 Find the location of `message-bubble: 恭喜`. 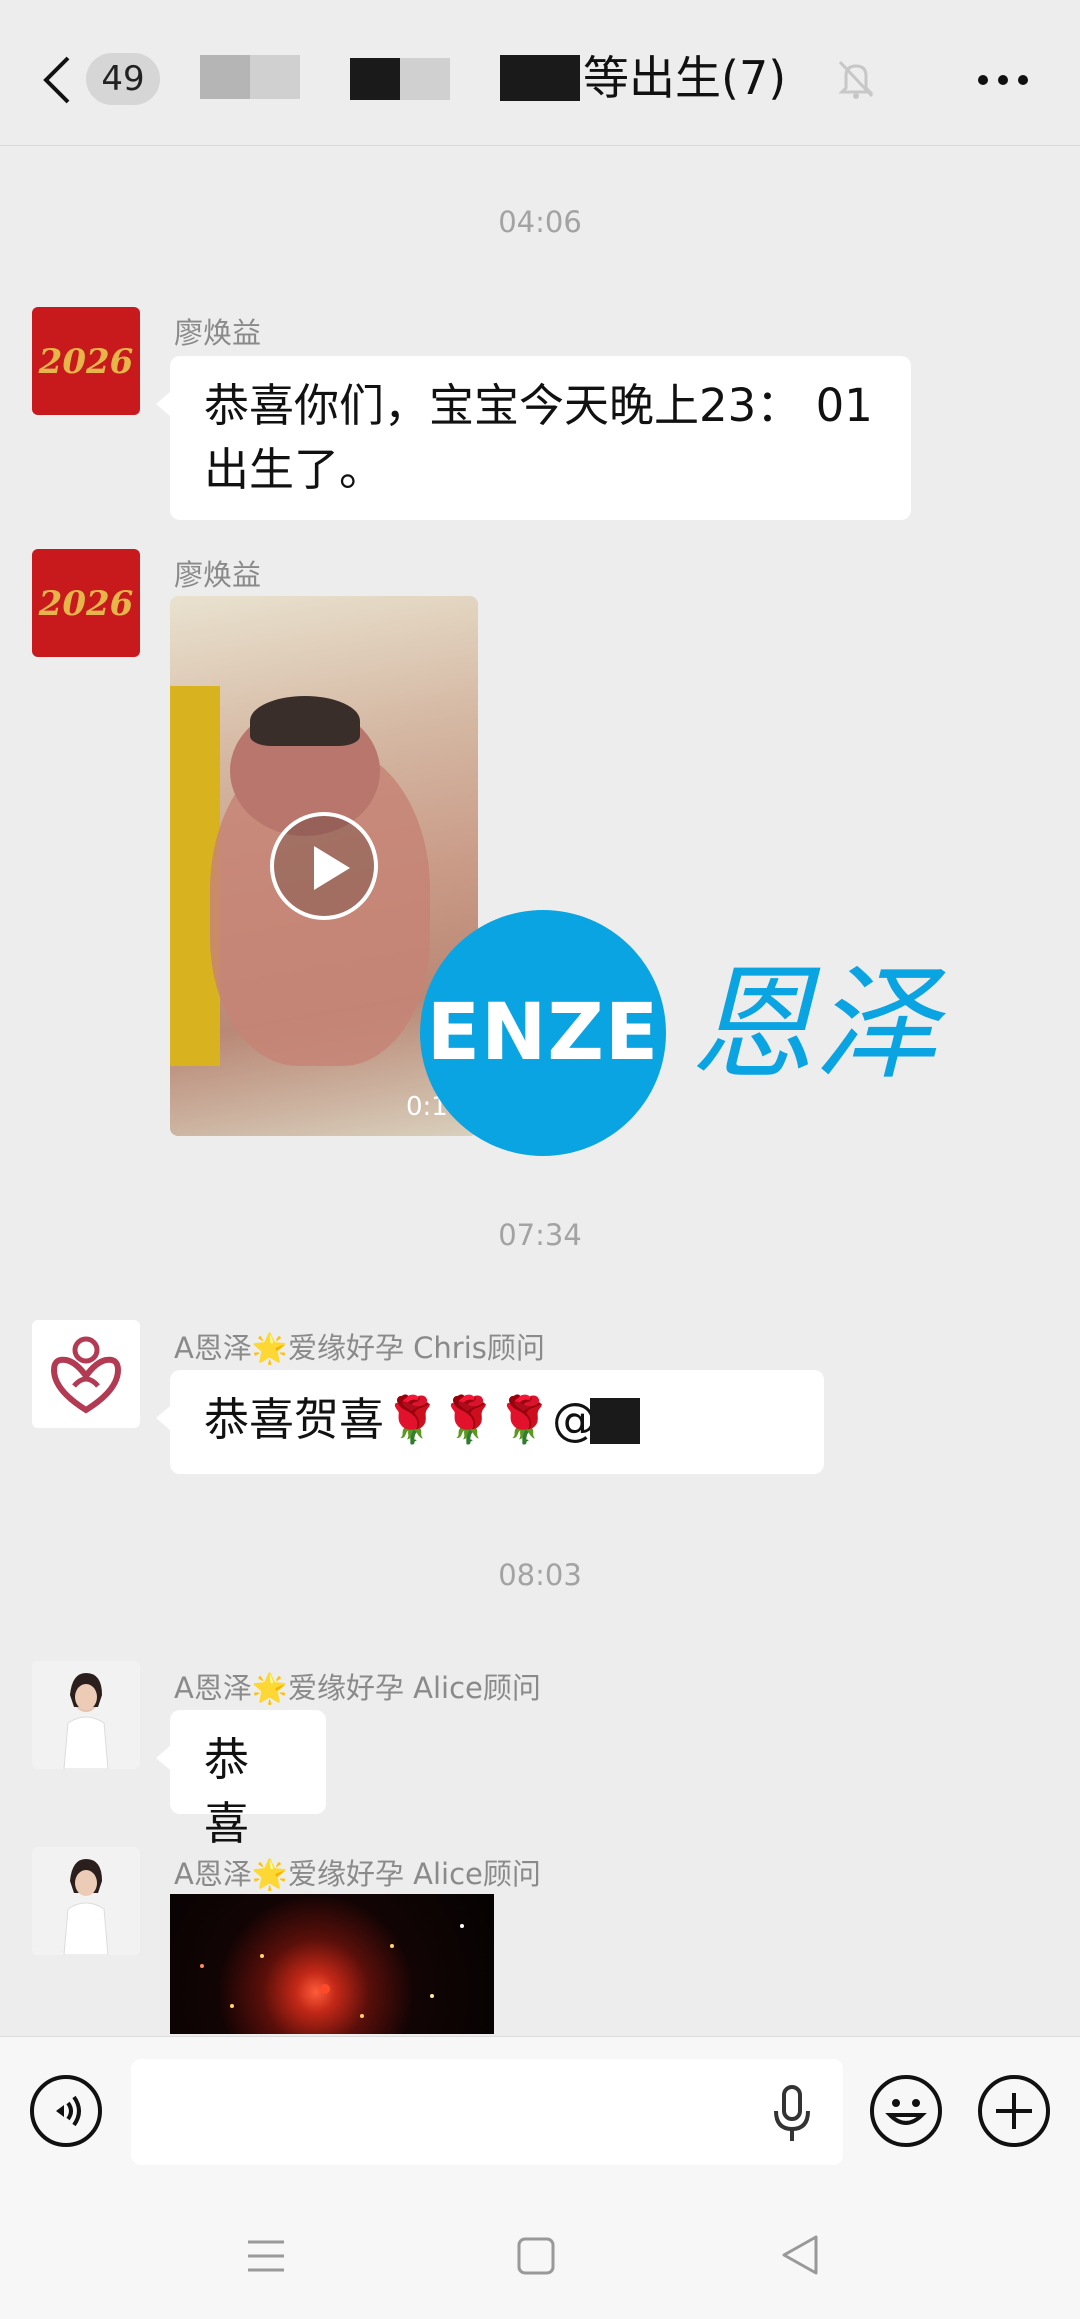

message-bubble: 恭喜 is located at coordinates (241, 1780).